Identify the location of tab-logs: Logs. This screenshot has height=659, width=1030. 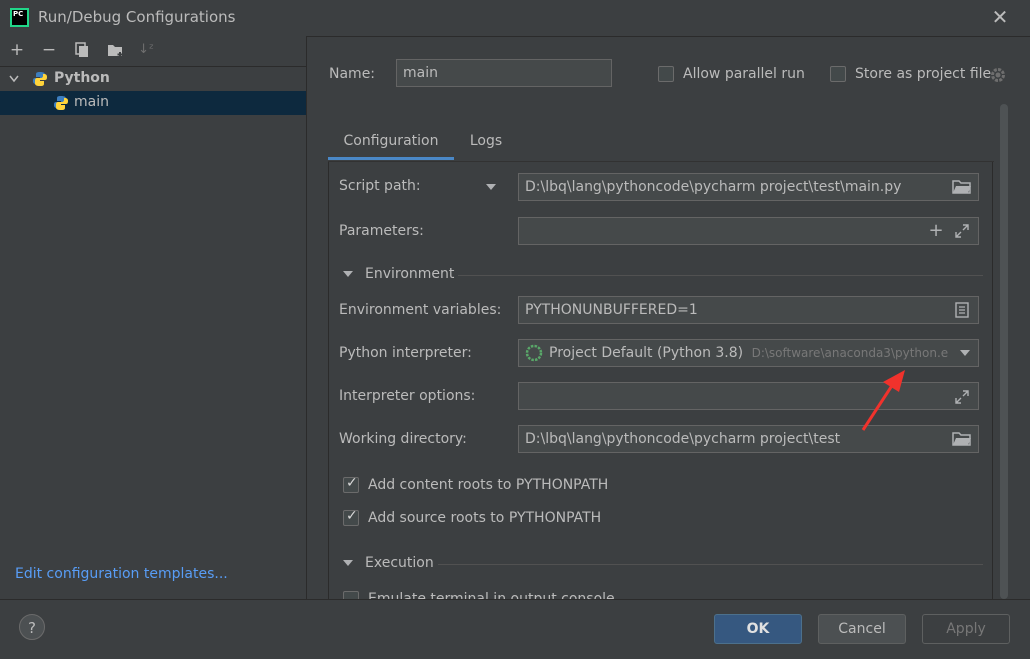
(486, 143).